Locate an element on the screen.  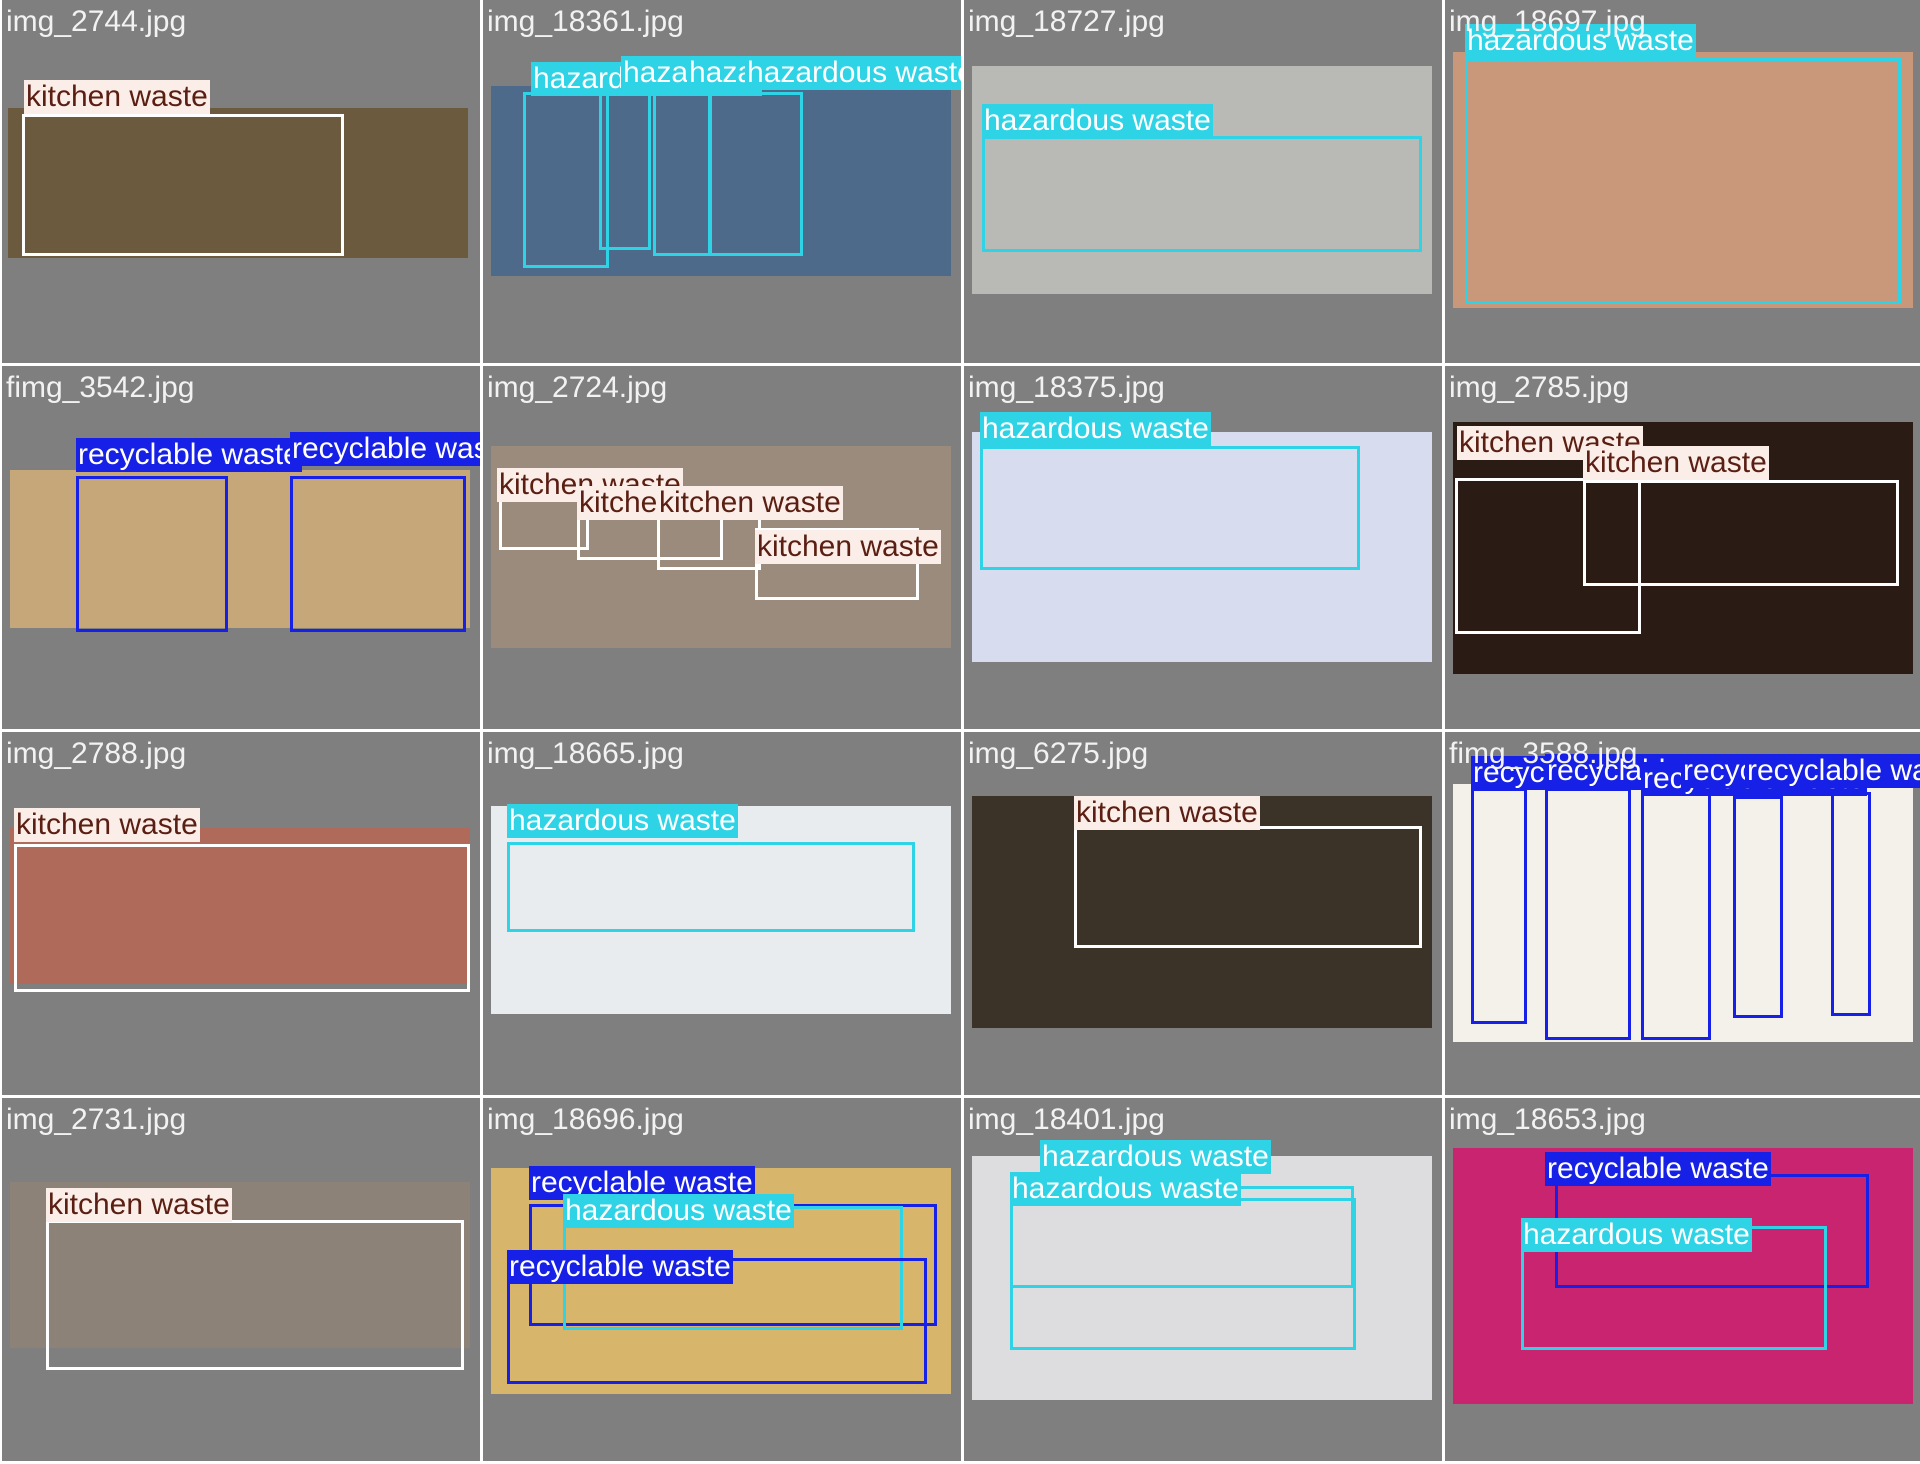
result-tile: kitchen waste img_6275.jpg is located at coordinates (1203, 913).